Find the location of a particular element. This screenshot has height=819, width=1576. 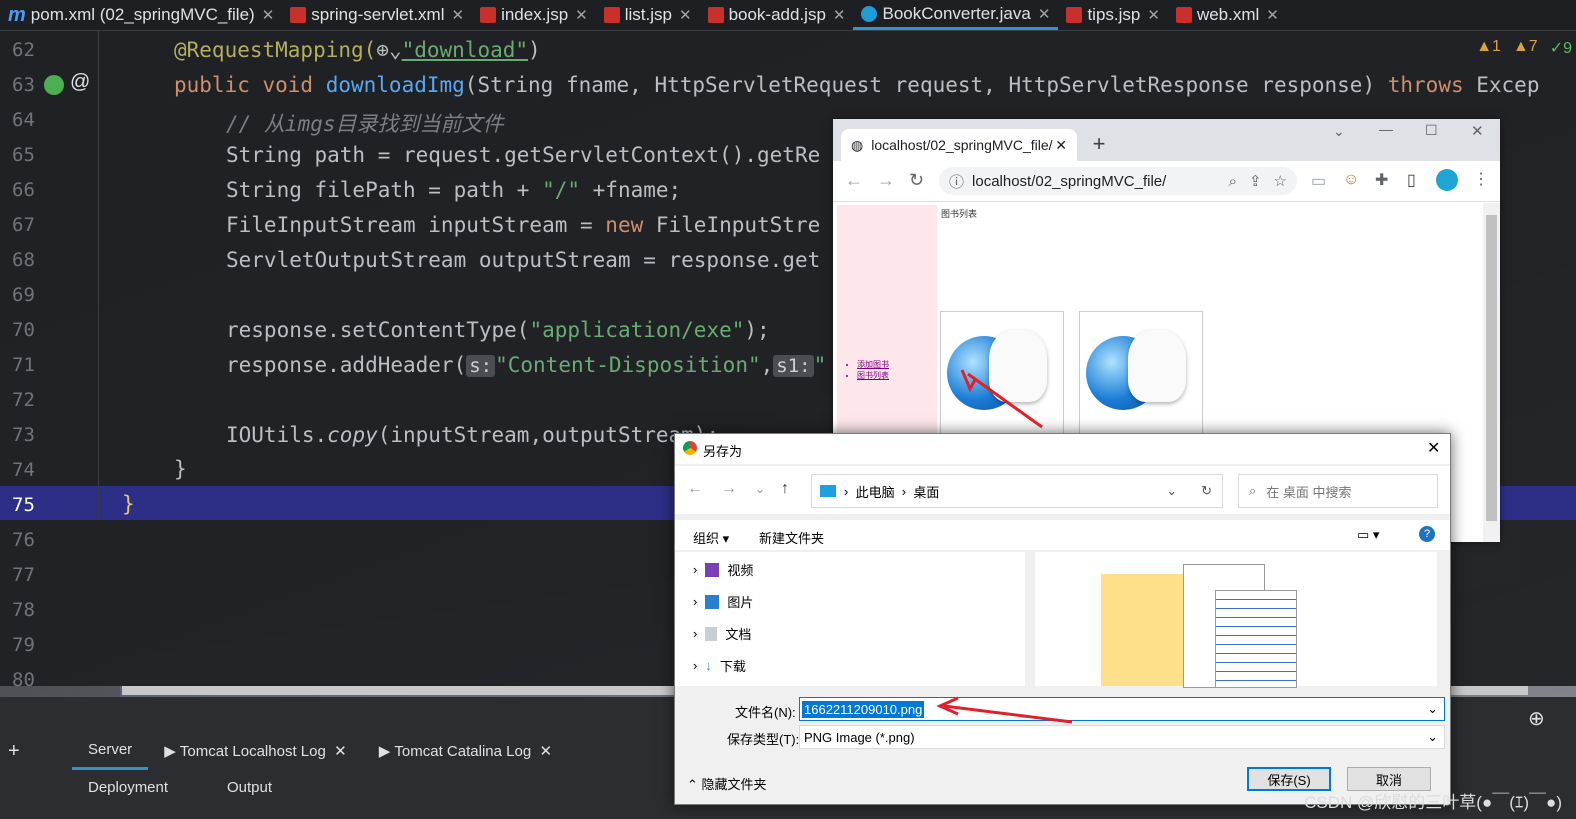

csdn-watermark: CSDN @欣慰的三叶草(●￣(ｴ)￣●) is located at coordinates (1433, 802).